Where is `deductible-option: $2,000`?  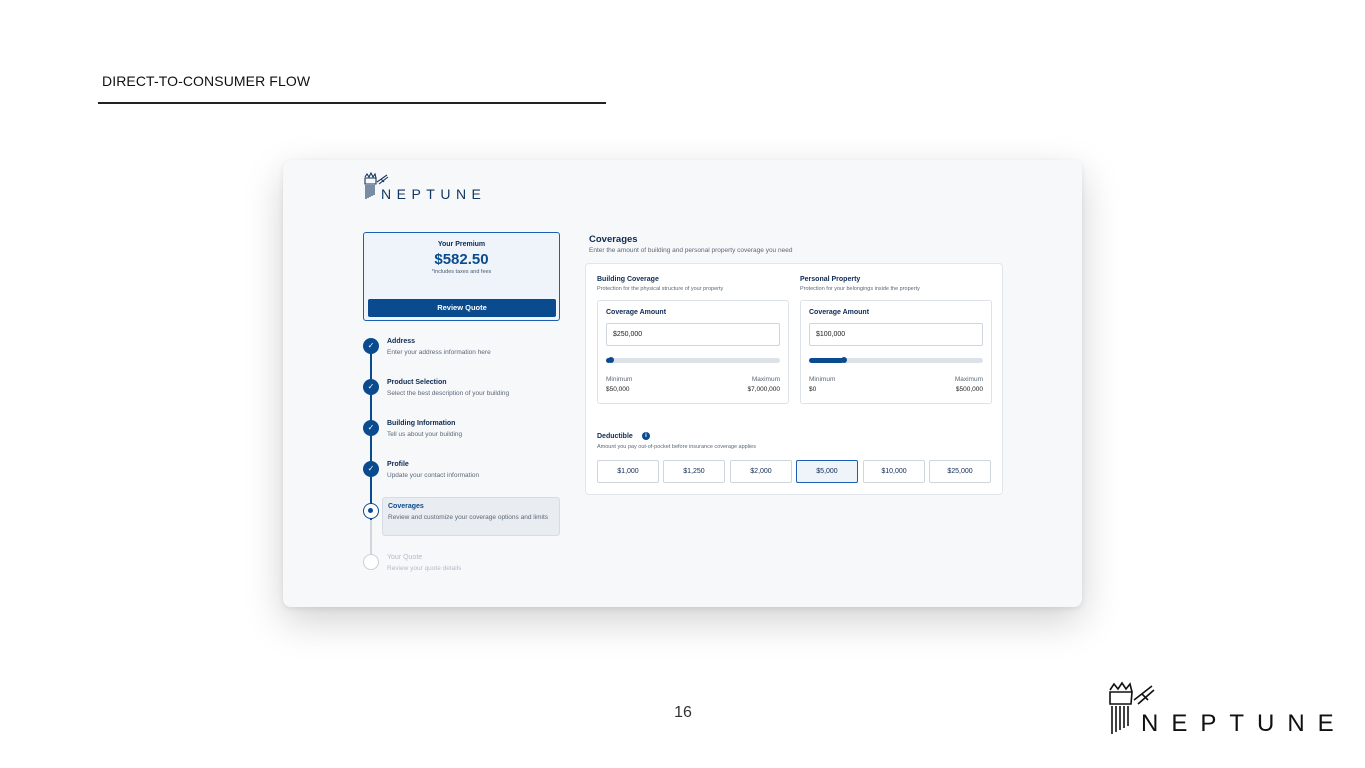
deductible-option: $2,000 is located at coordinates (761, 471).